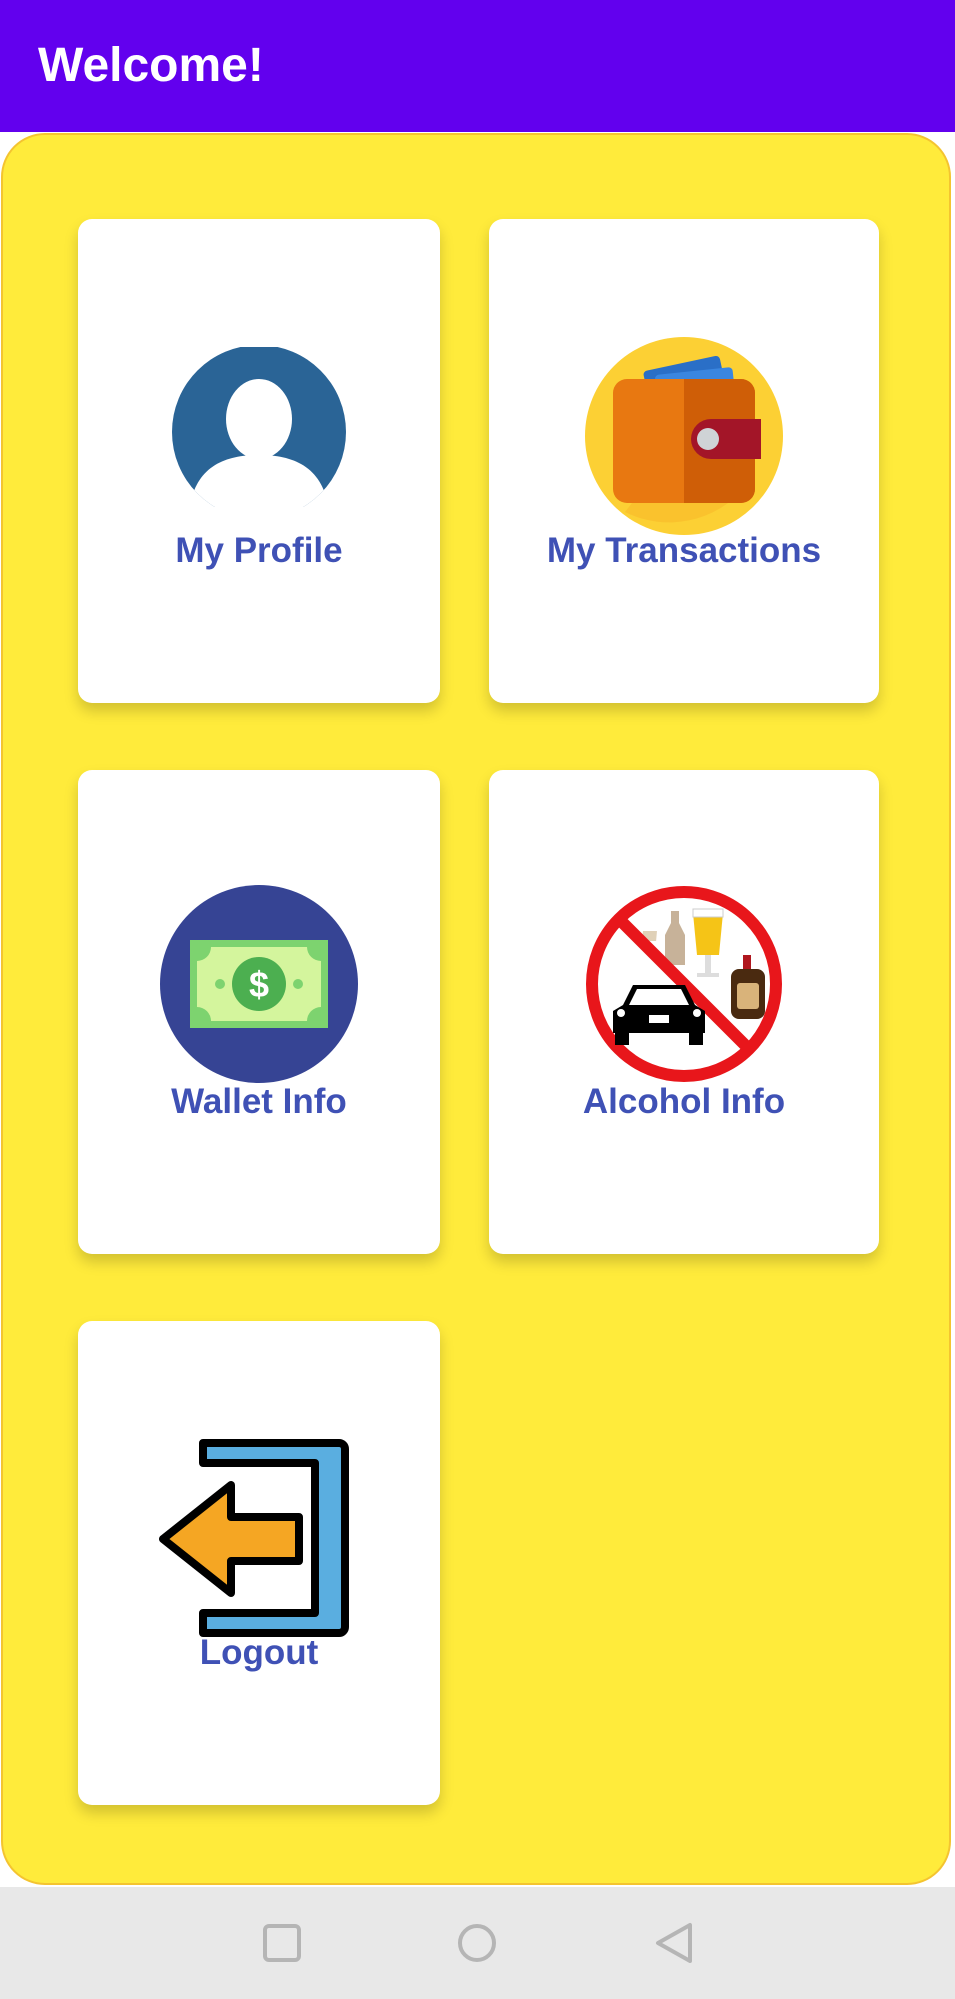 This screenshot has height=1999, width=955. Describe the element at coordinates (684, 1101) in the screenshot. I see `card-label: Alcohol Info` at that location.